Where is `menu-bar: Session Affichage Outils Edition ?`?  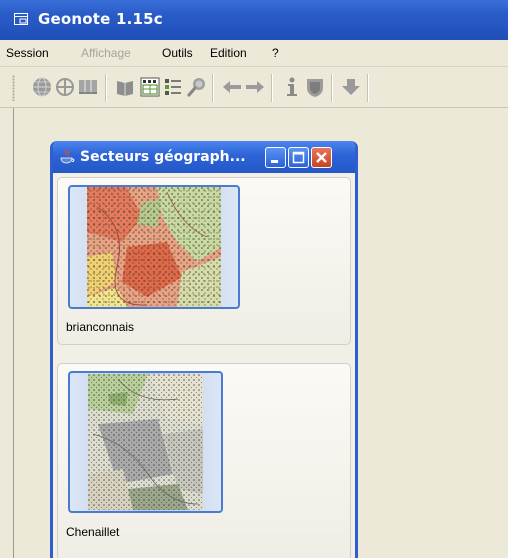 menu-bar: Session Affichage Outils Edition ? is located at coordinates (254, 53).